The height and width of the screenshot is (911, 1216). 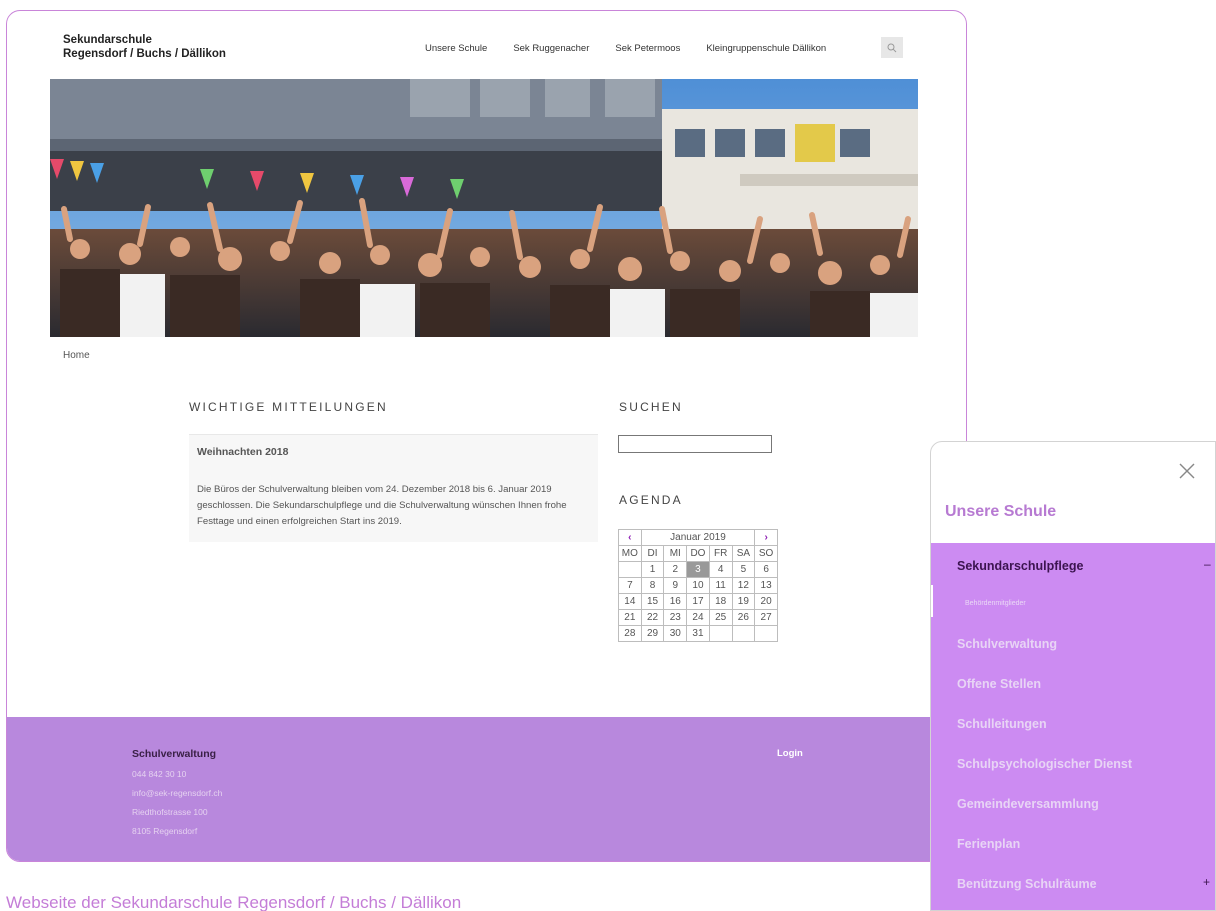 I want to click on calendar-day: 15, so click(x=652, y=601).